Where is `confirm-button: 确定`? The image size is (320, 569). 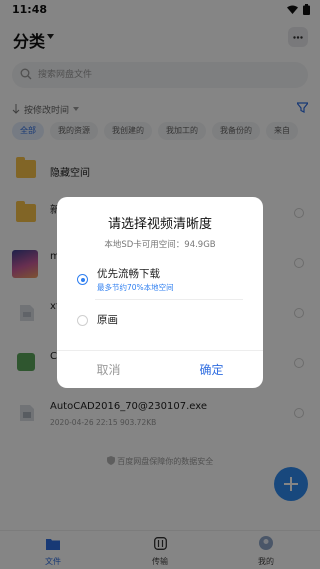 confirm-button: 确定 is located at coordinates (211, 369).